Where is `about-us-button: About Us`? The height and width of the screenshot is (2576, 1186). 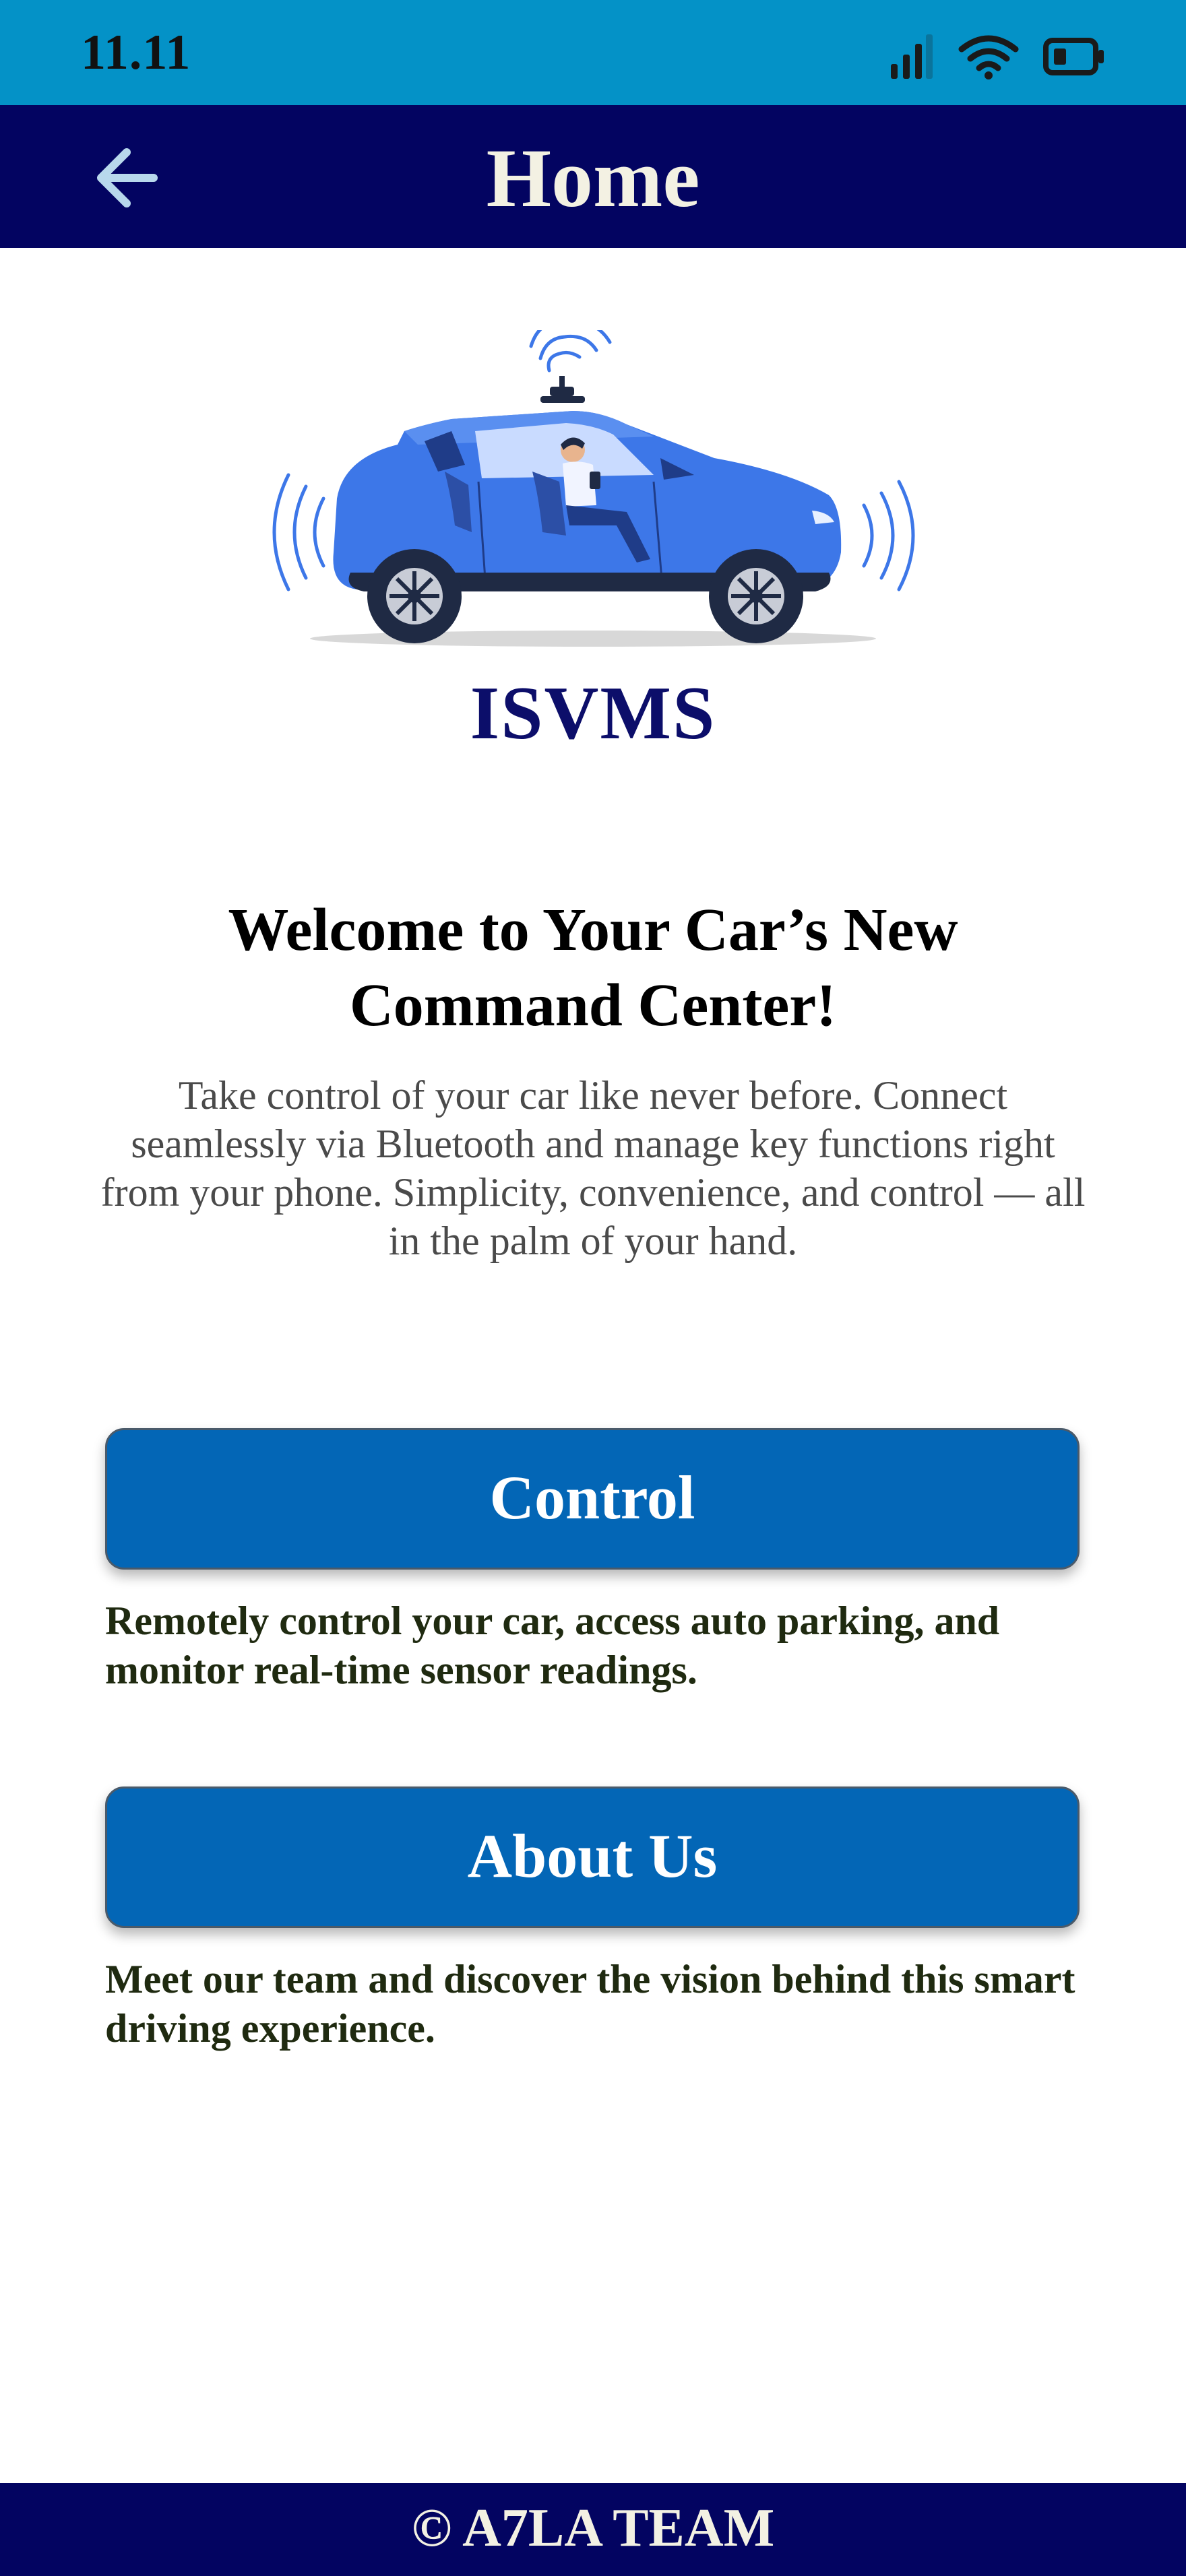
about-us-button: About Us is located at coordinates (592, 1857).